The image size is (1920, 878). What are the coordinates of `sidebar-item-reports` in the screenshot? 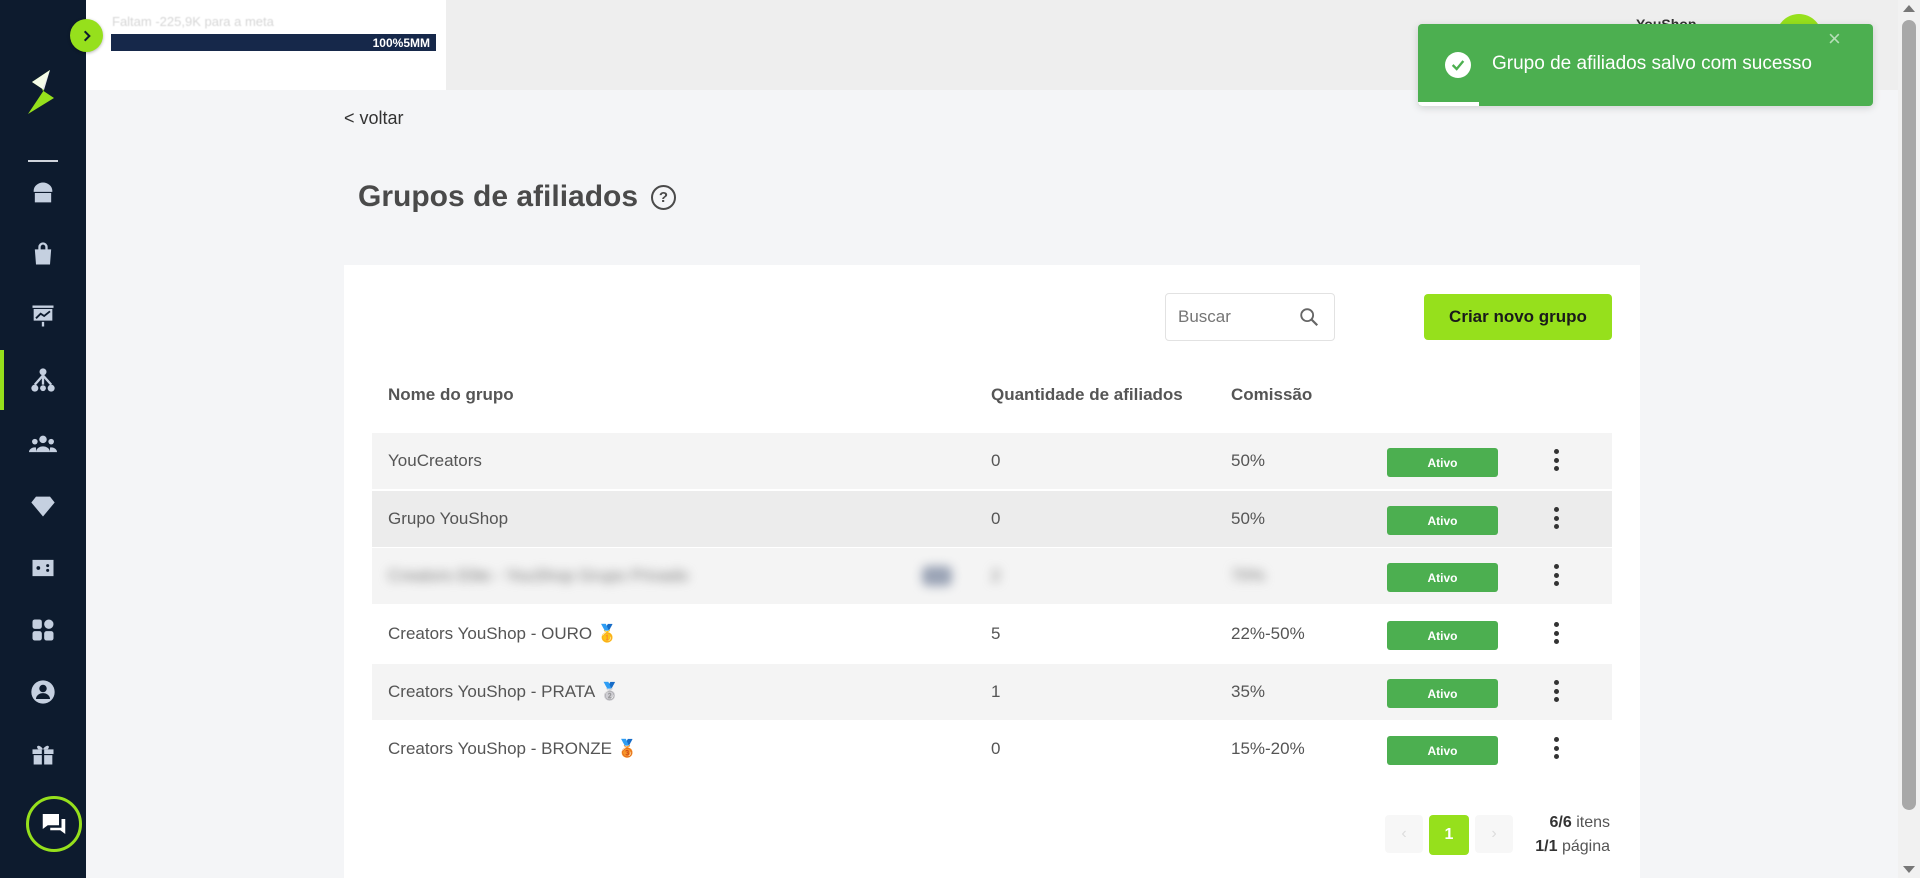 It's located at (43, 316).